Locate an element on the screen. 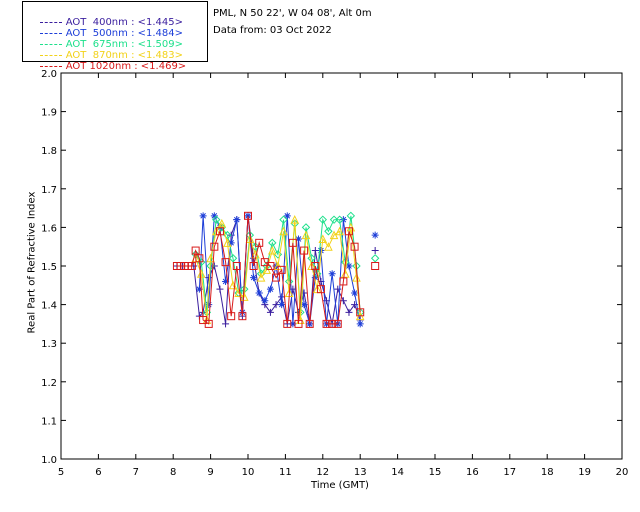  y-axis-label: Real Part of Refractive Index is located at coordinates (32, 262).